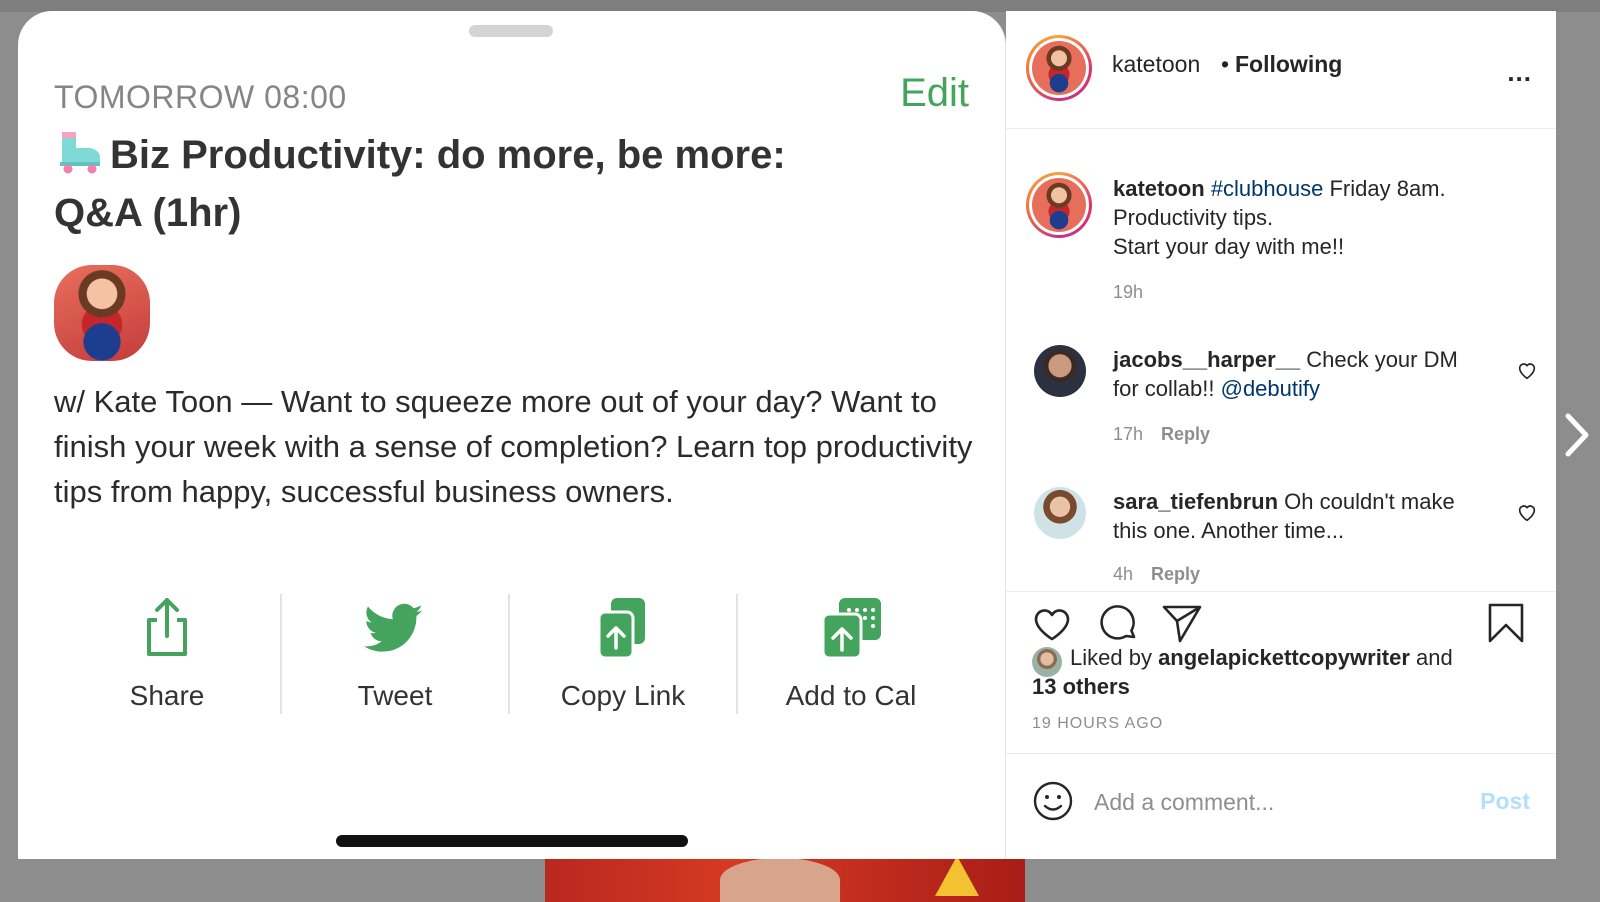 This screenshot has width=1600, height=902. I want to click on host-avatar, so click(102, 313).